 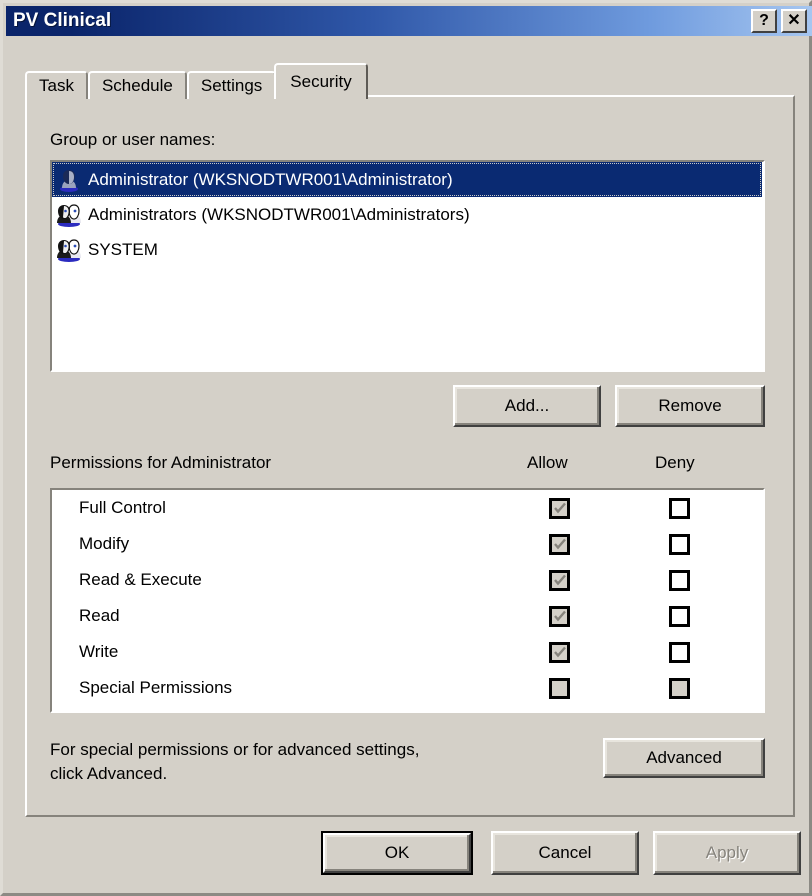 I want to click on close-icon: ✕, so click(x=794, y=21).